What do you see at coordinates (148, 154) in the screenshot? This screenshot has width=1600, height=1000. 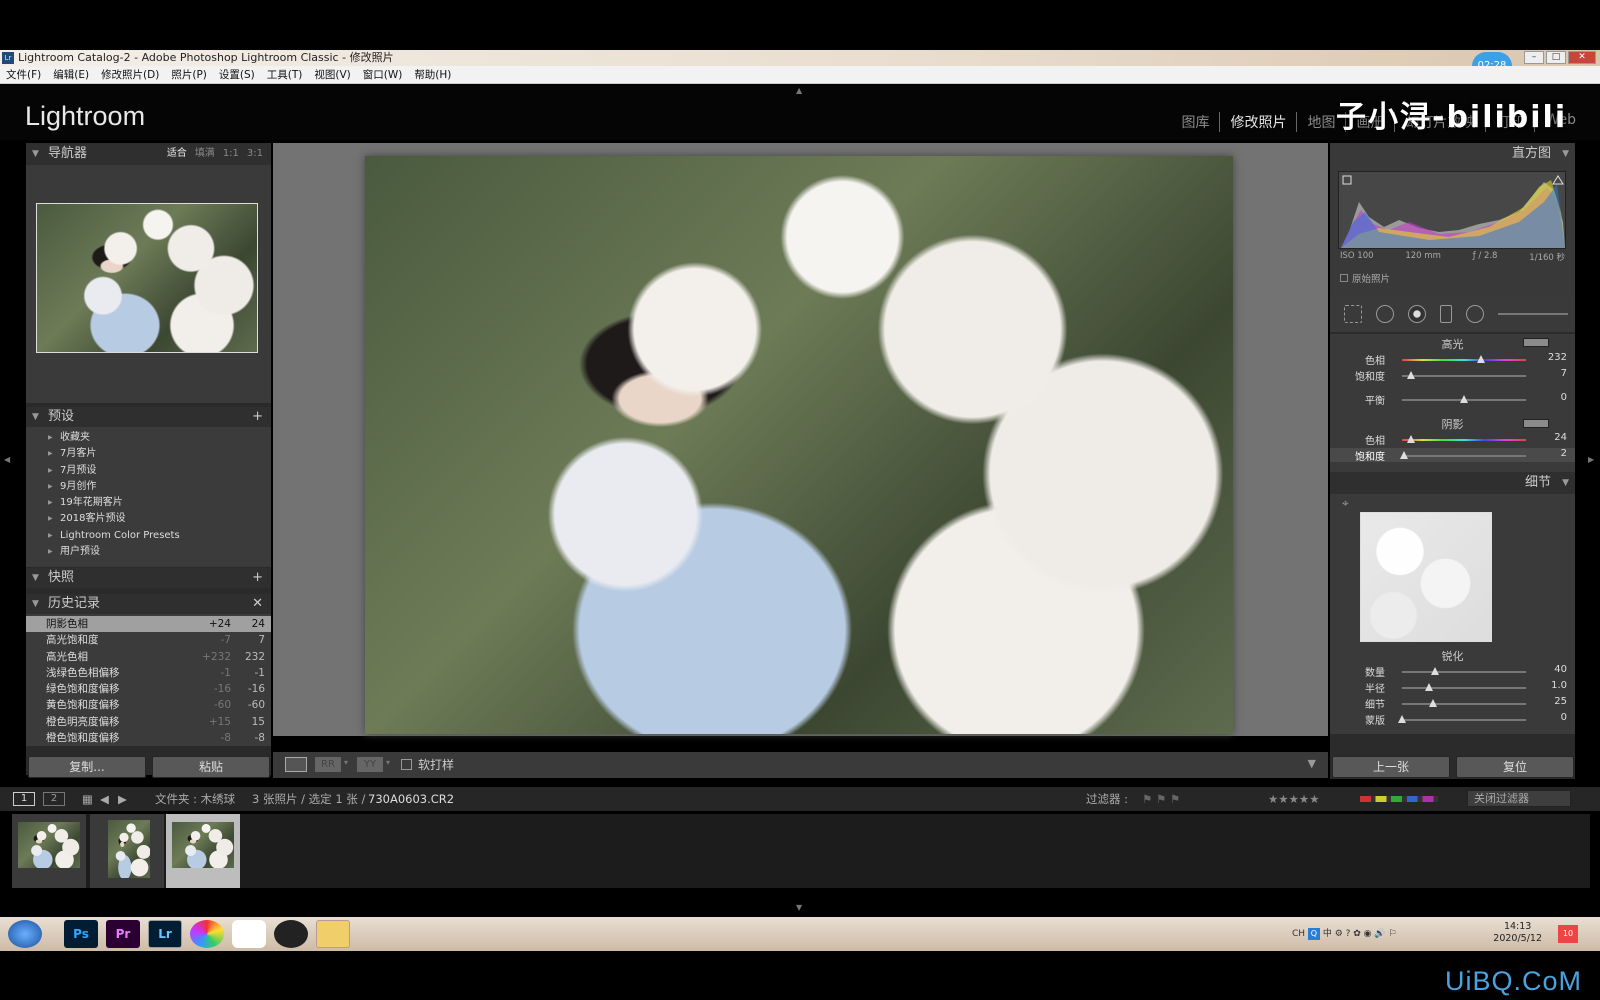 I see `navigator-header: 导航器 适合 填满 1:1 3:1` at bounding box center [148, 154].